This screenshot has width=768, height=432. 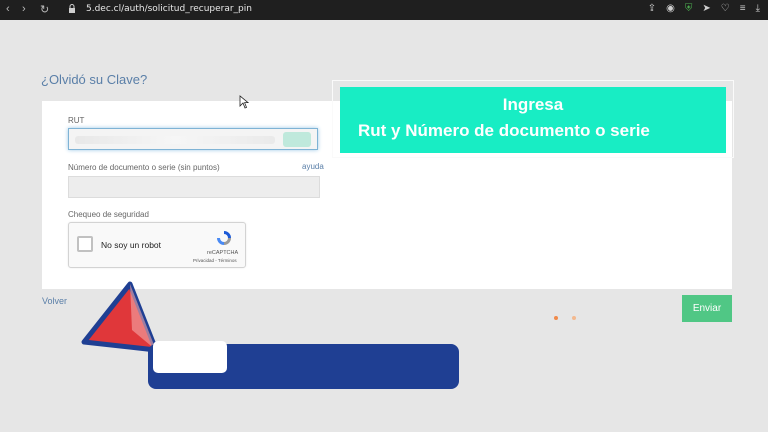 I want to click on share-icon: ⇪, so click(x=652, y=8).